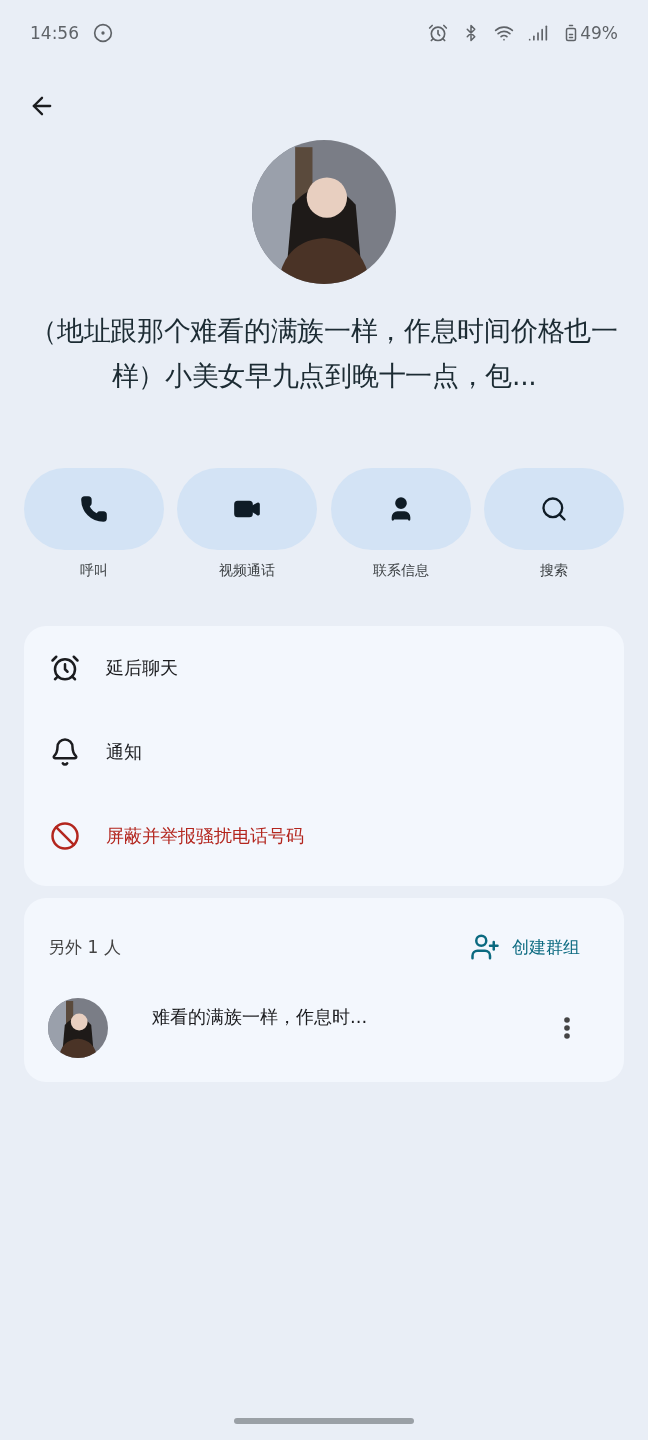 This screenshot has height=1440, width=648. I want to click on participants-heading: 另外 1 人, so click(85, 947).